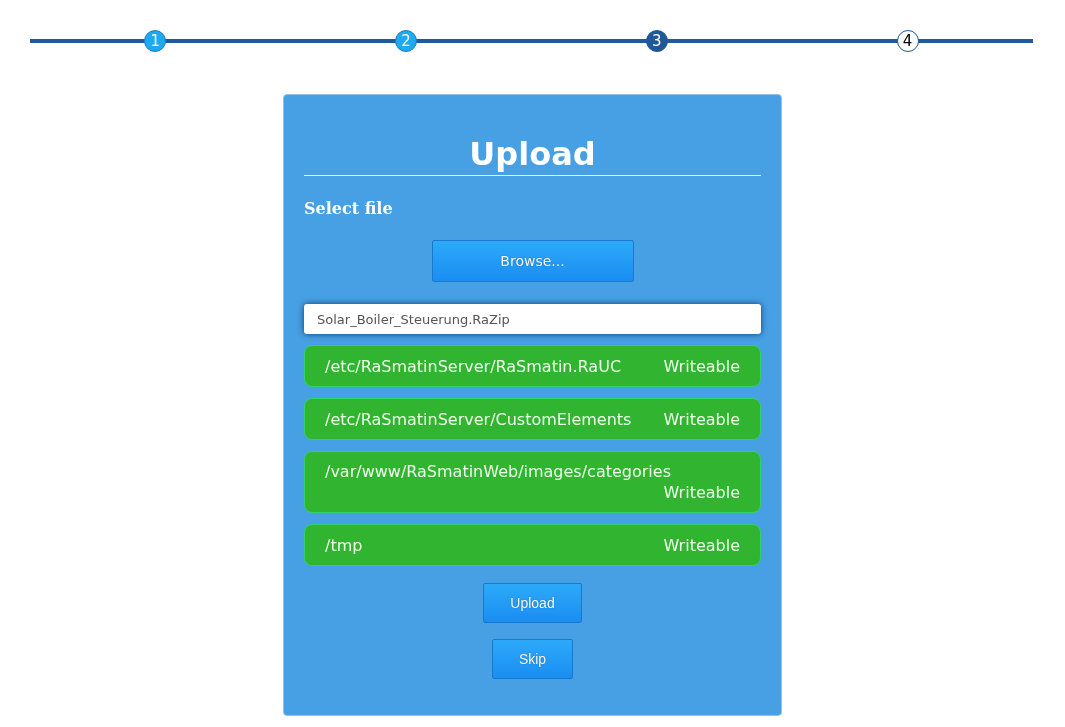  I want to click on path-text: /tmp, so click(344, 545).